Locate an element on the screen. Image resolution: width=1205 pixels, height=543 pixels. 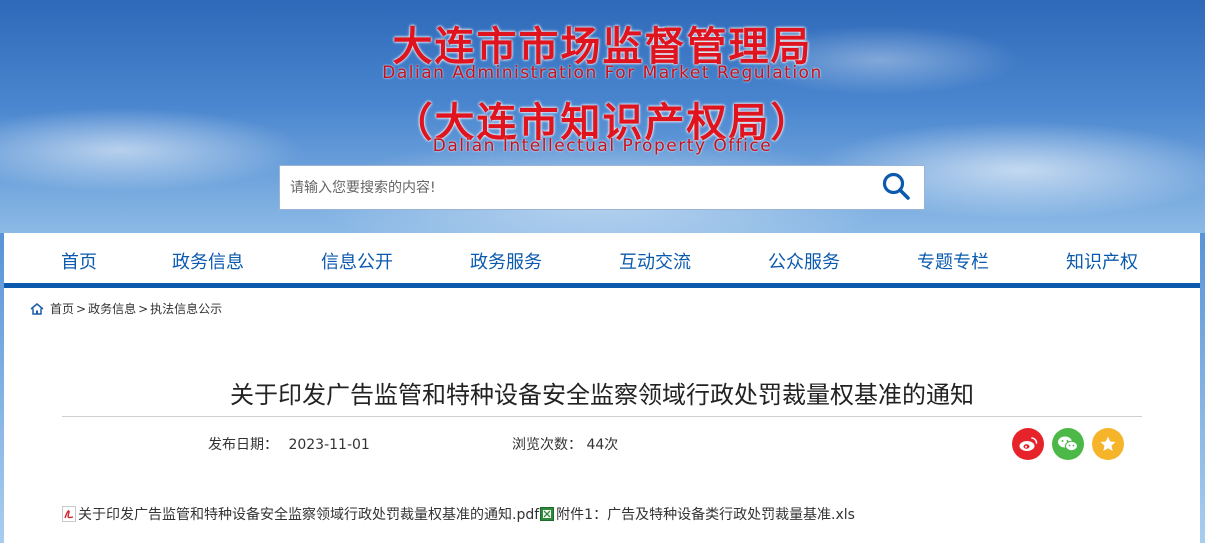
publish-date-label: 发布日期： is located at coordinates (243, 445).